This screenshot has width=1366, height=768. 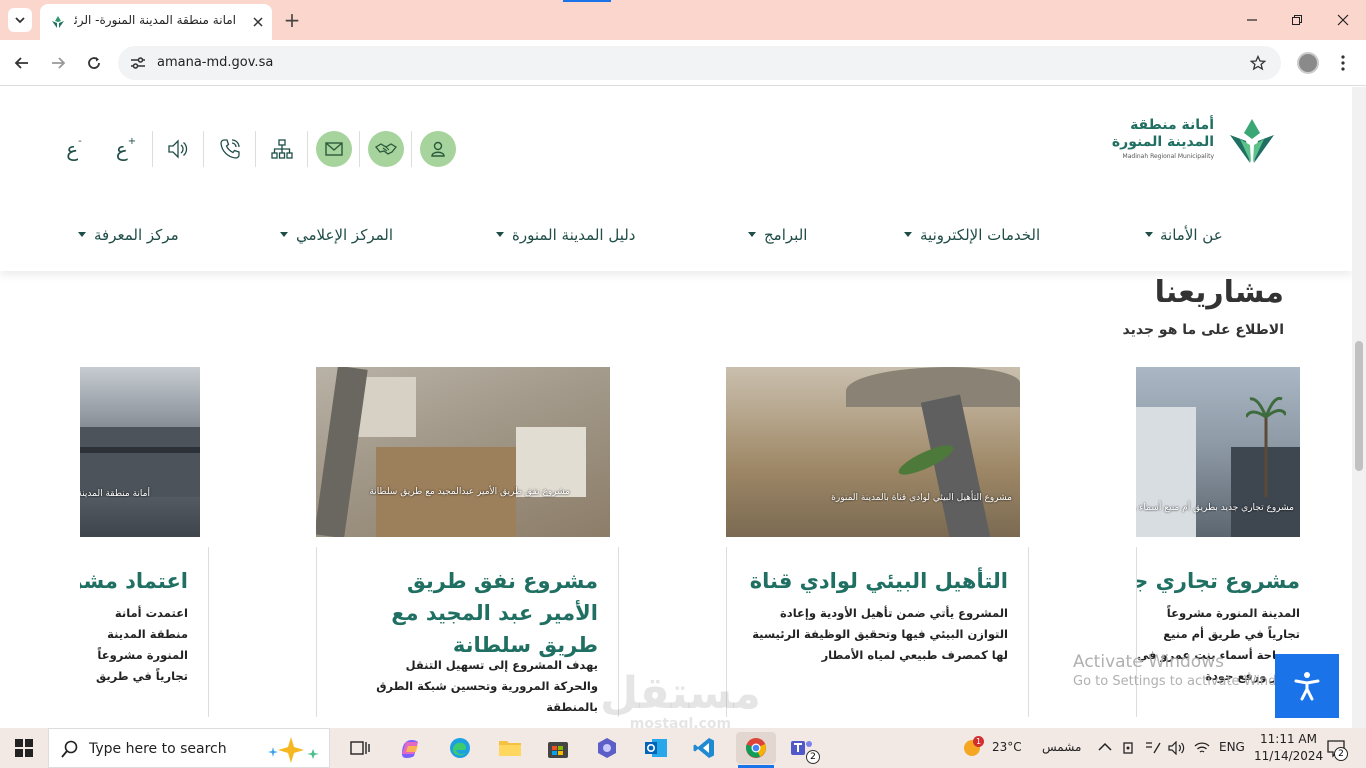 I want to click on file-explorer-app, so click(x=510, y=748).